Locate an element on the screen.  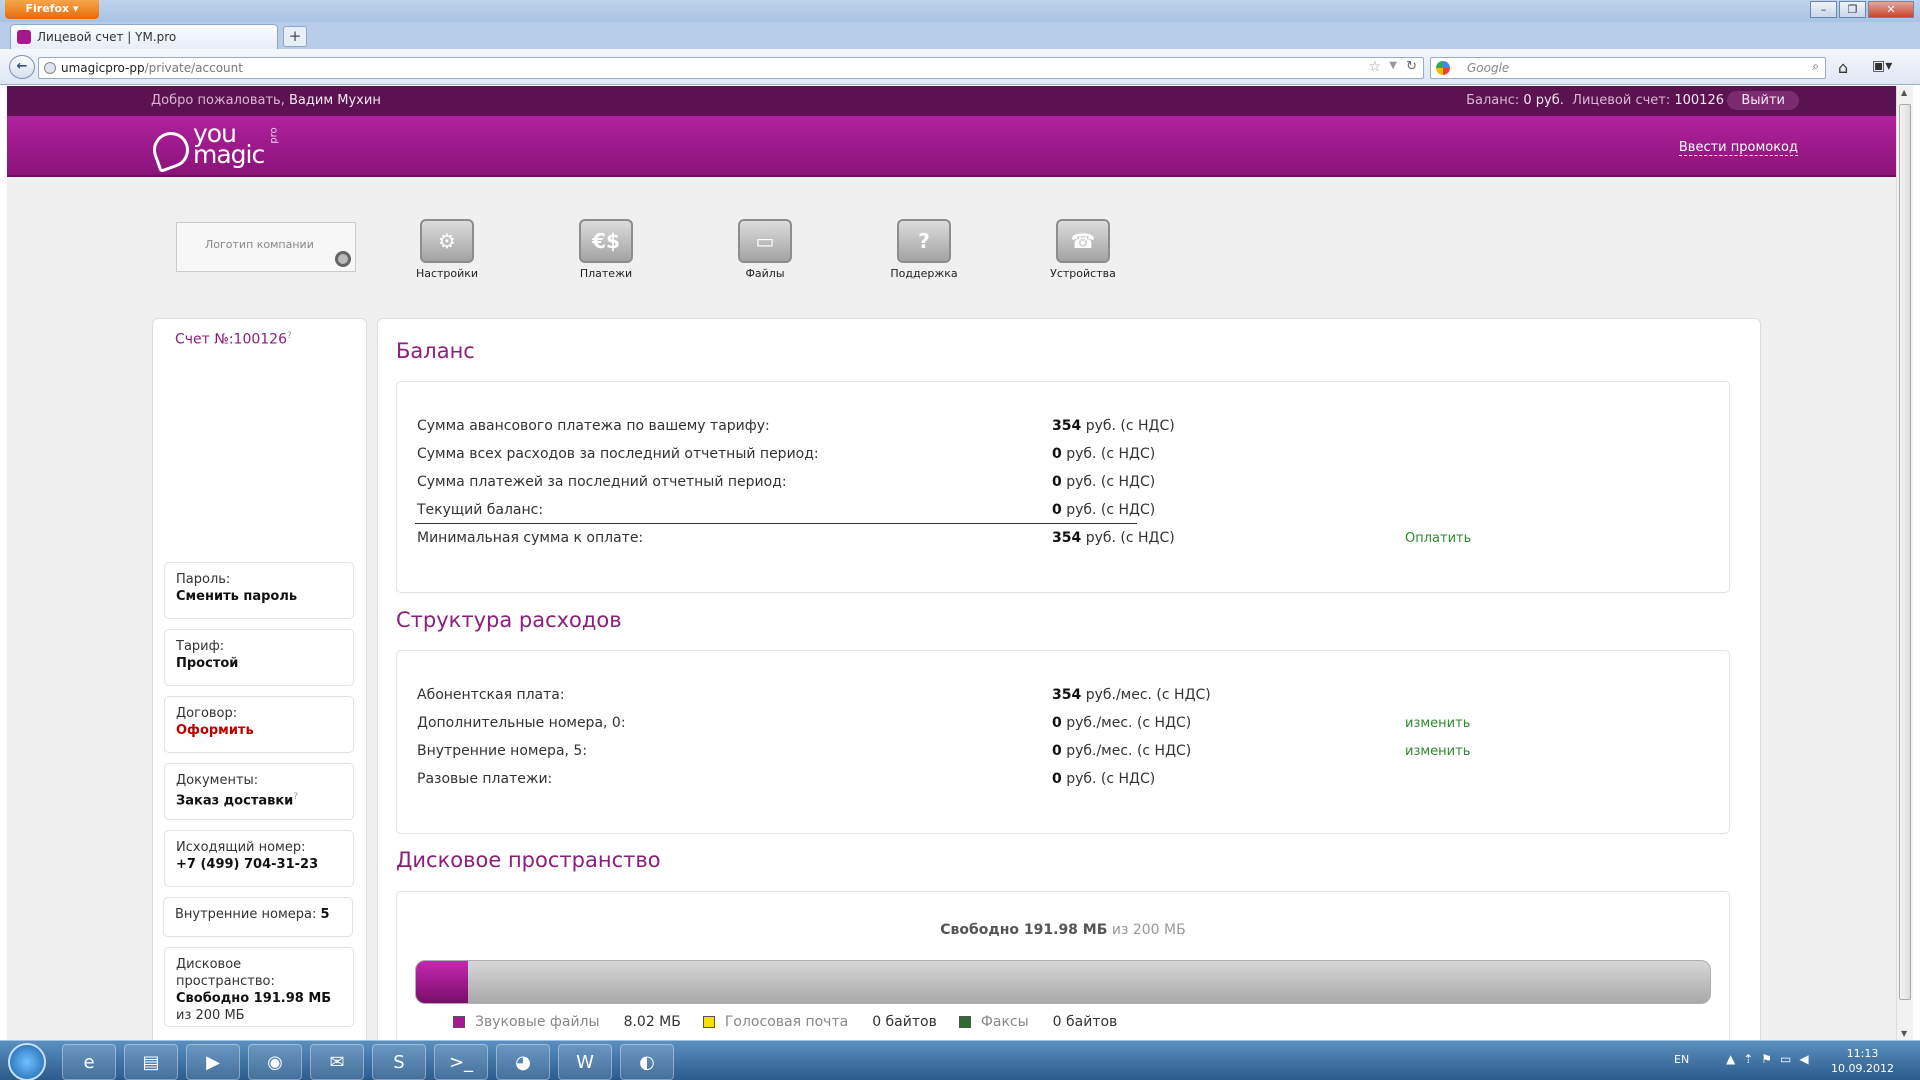
google-engine-icon is located at coordinates (1443, 68).